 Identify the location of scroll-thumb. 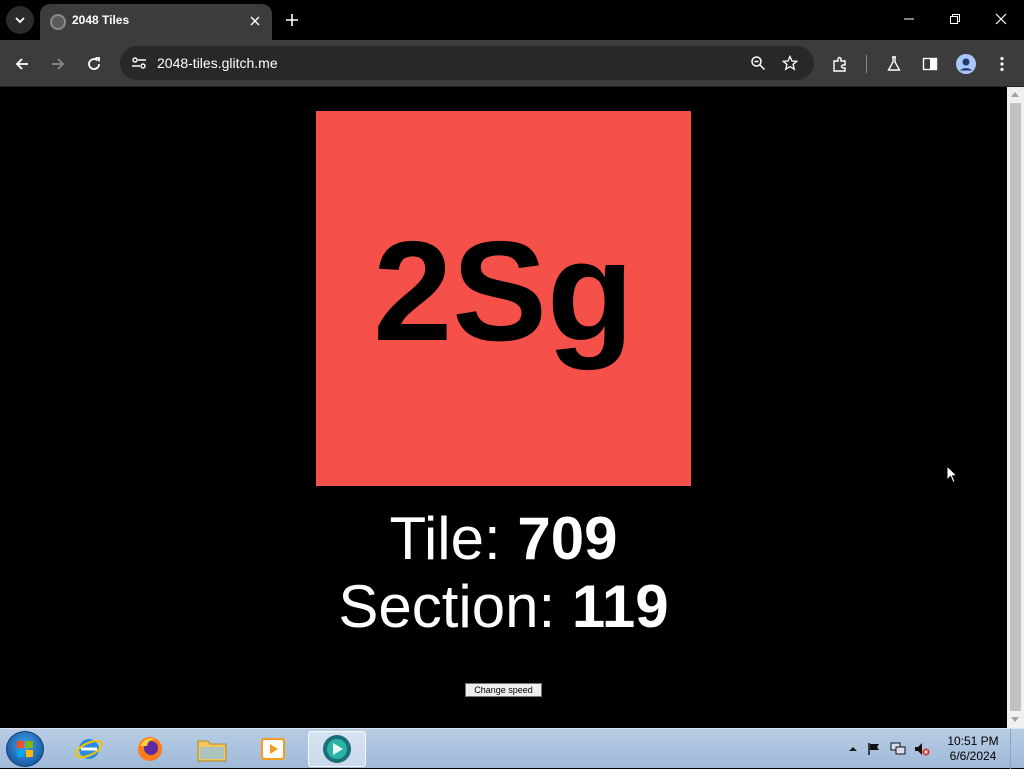
(1015, 407).